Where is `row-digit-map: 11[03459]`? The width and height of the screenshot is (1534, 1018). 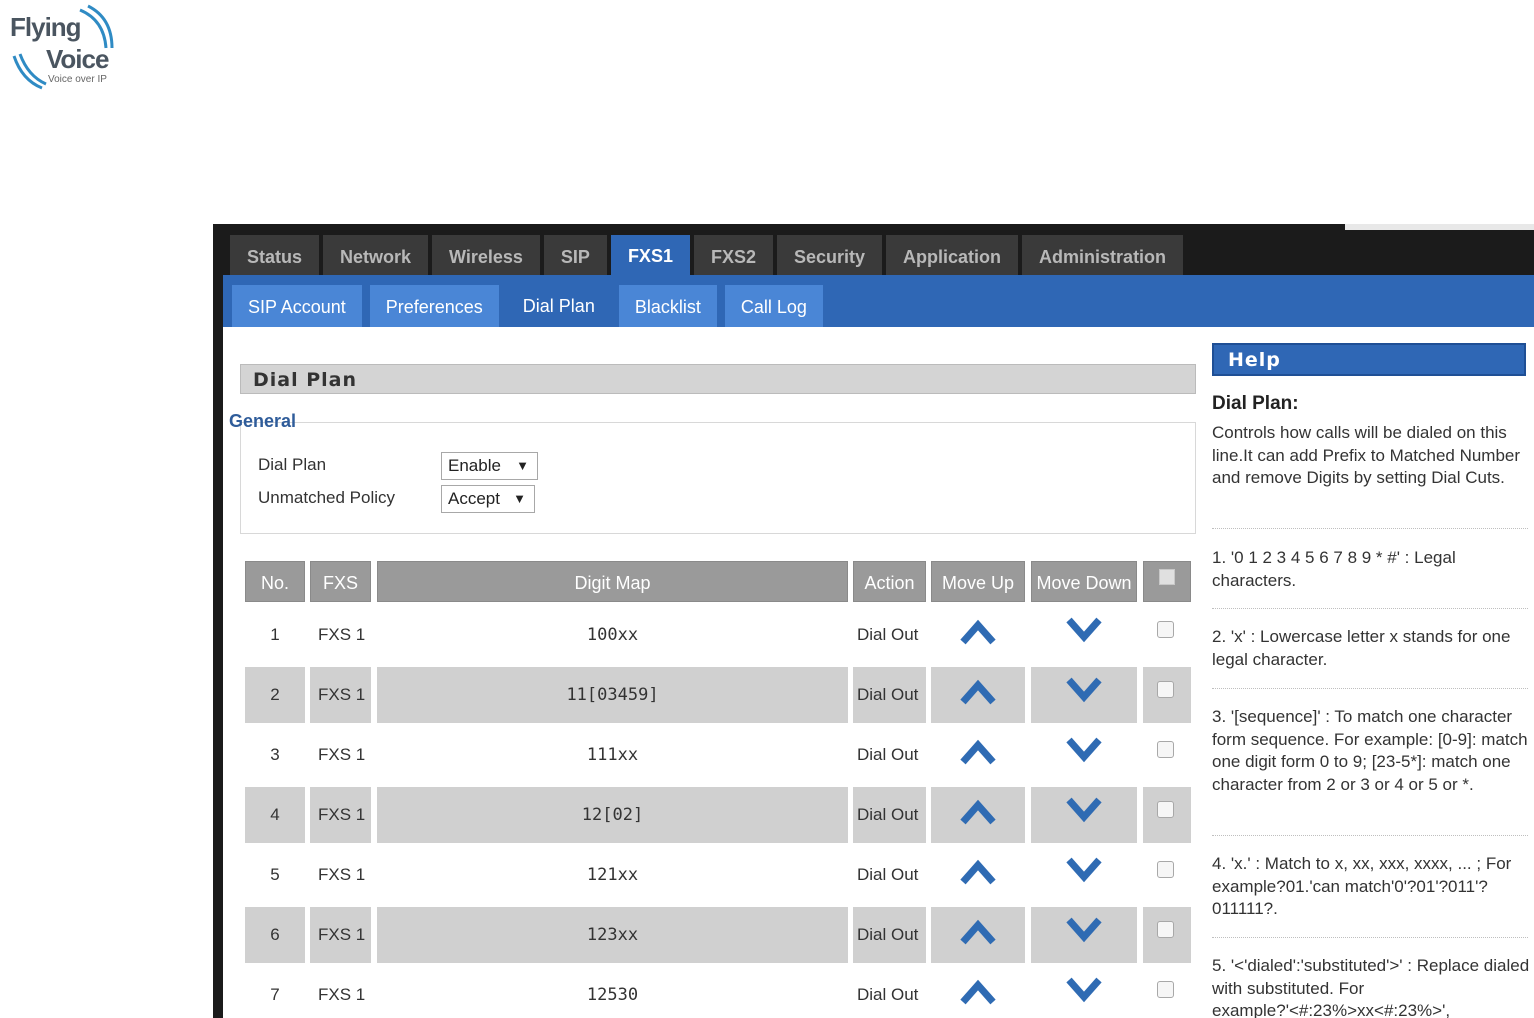
row-digit-map: 11[03459] is located at coordinates (612, 695).